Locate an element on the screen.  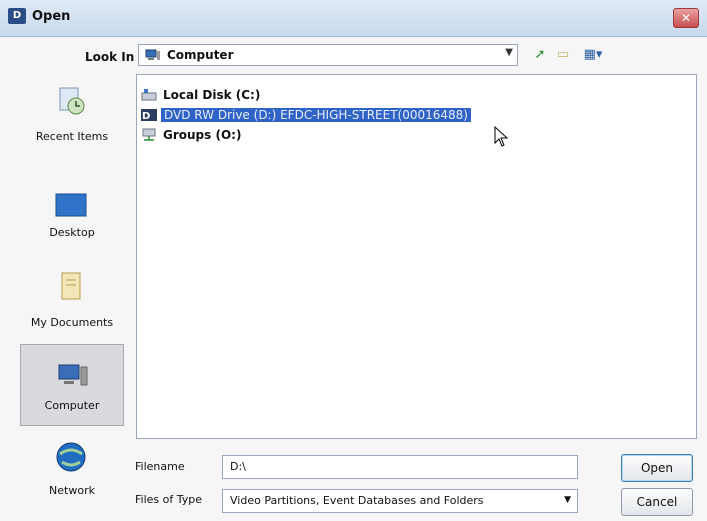
place-network: Network is located at coordinates (72, 475).